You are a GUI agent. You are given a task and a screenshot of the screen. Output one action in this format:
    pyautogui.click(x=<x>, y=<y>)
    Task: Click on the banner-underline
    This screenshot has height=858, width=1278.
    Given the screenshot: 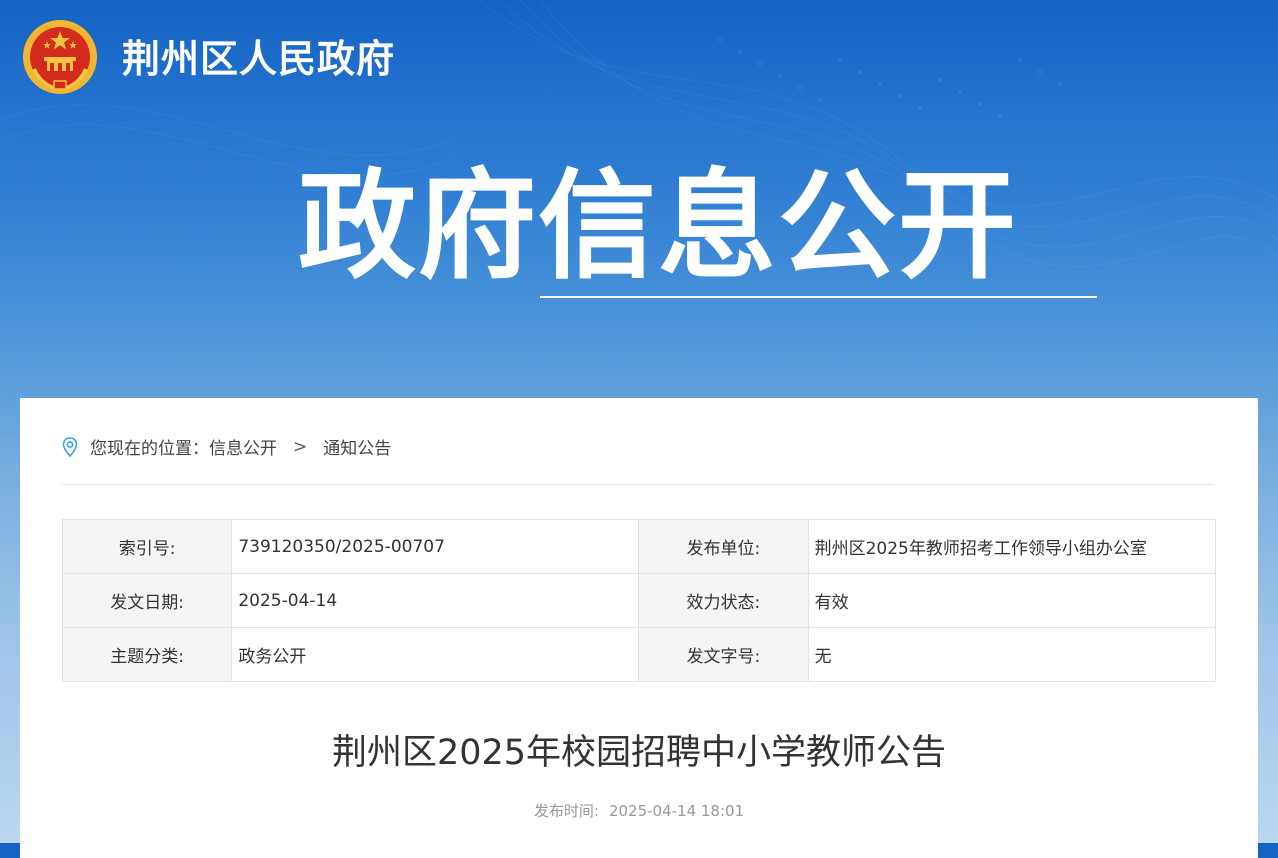 What is the action you would take?
    pyautogui.click(x=818, y=297)
    